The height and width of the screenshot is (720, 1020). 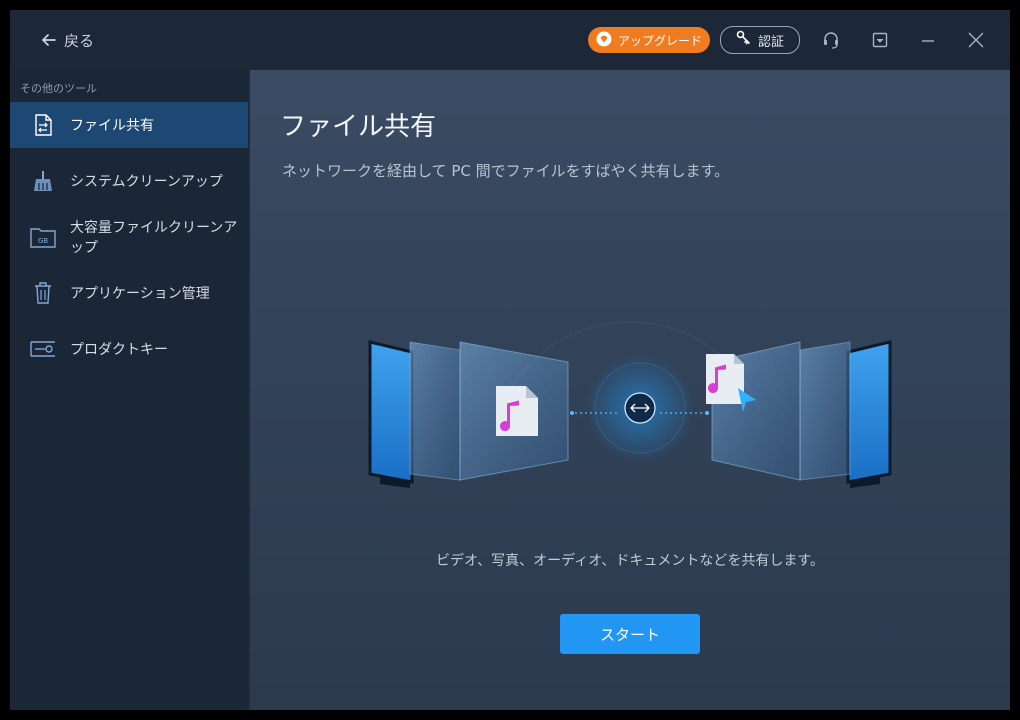 I want to click on sidebar-item-label: プロダクトキー, so click(x=119, y=350).